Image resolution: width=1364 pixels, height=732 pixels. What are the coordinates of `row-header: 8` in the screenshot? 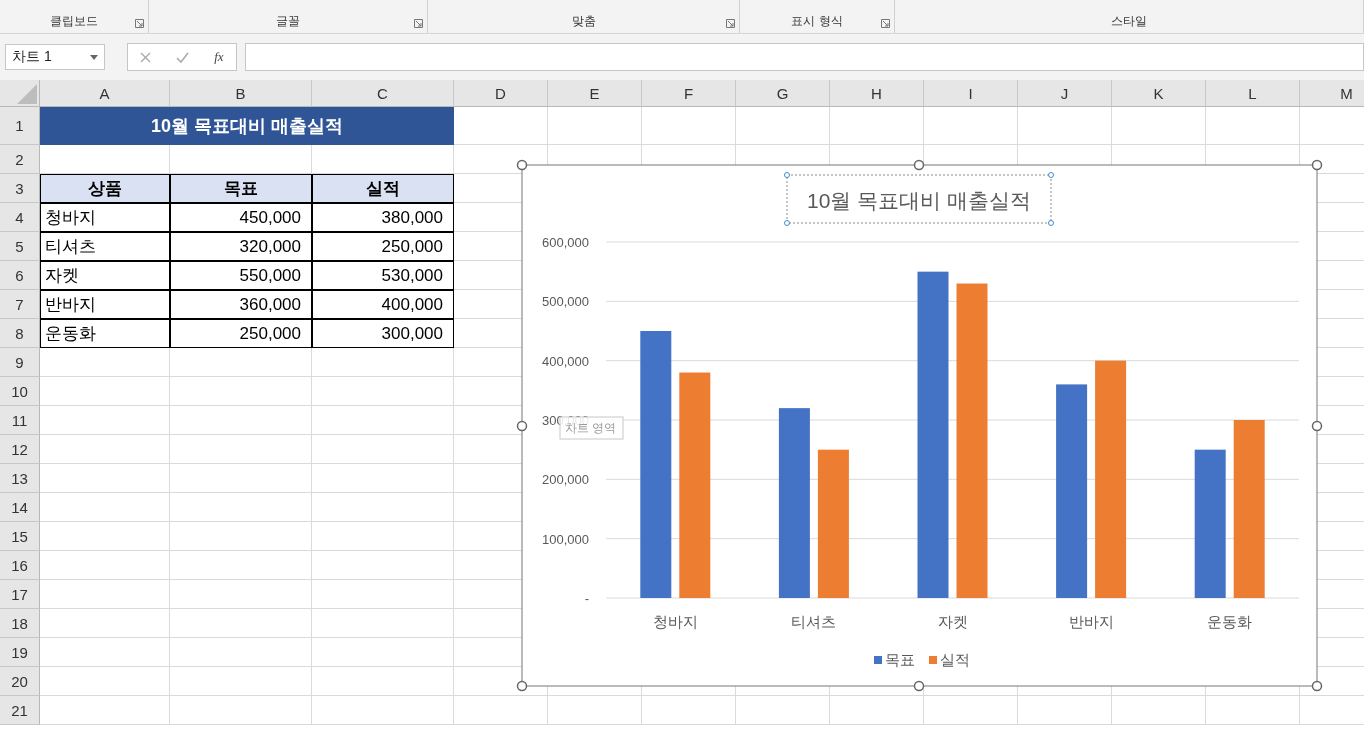 It's located at (20, 333).